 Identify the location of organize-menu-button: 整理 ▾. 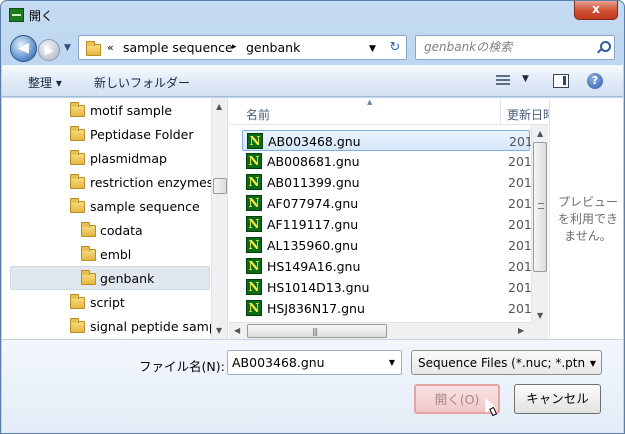
(45, 82).